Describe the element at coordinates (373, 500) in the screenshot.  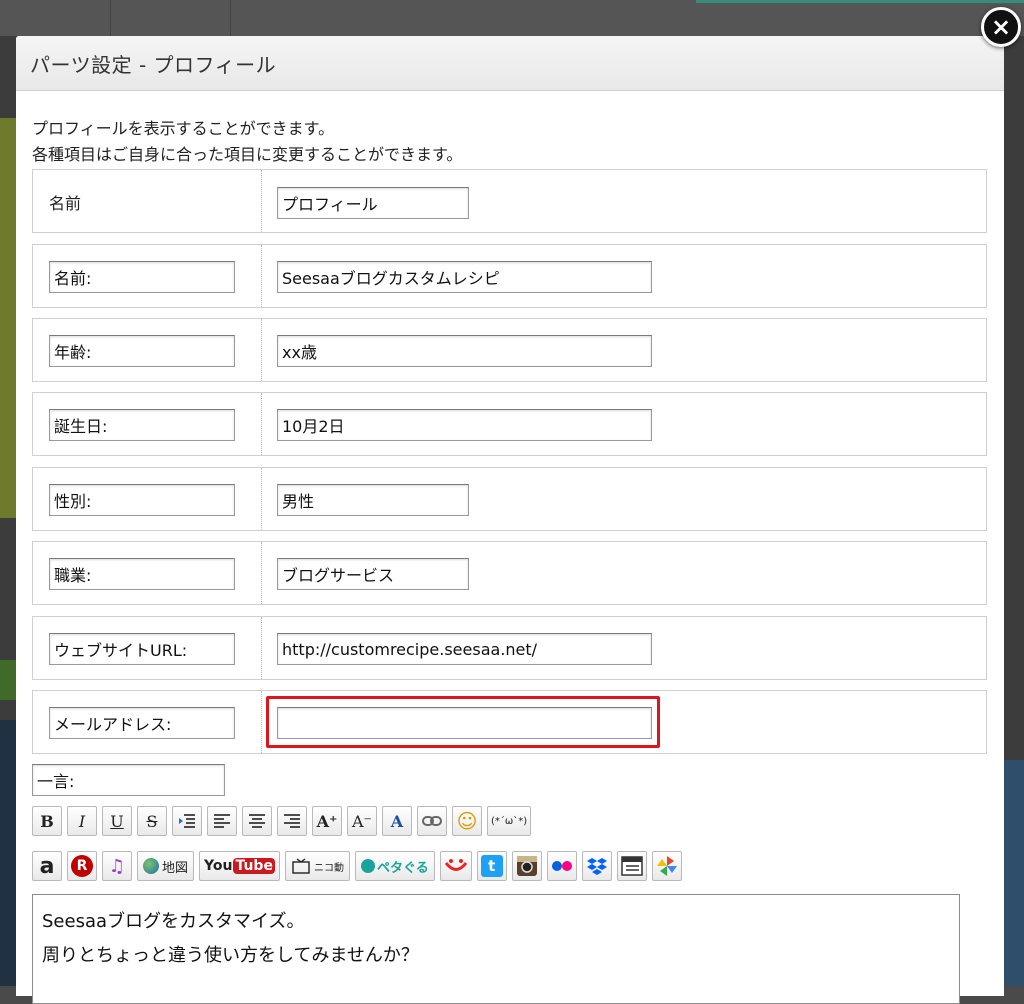
I see `item-value-input: 男性` at that location.